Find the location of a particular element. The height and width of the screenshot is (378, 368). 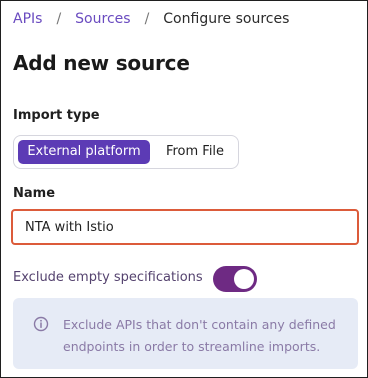

name-label: Name is located at coordinates (34, 193).